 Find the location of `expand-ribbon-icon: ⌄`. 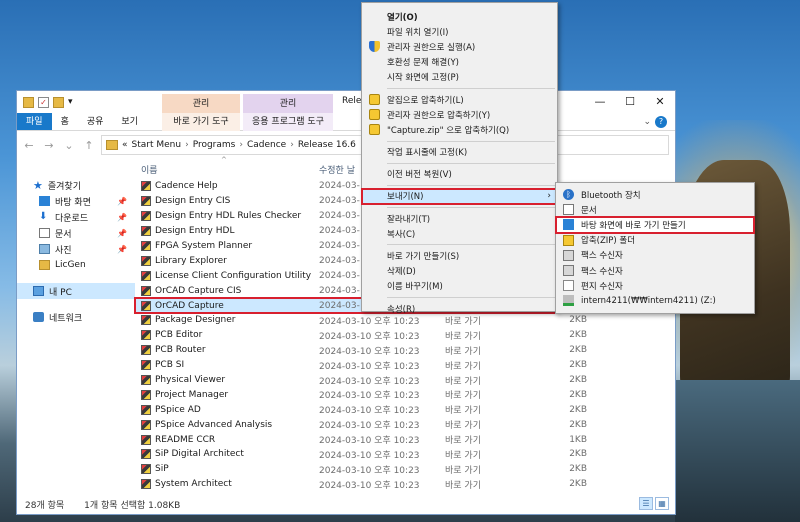

expand-ribbon-icon: ⌄ is located at coordinates (647, 122).